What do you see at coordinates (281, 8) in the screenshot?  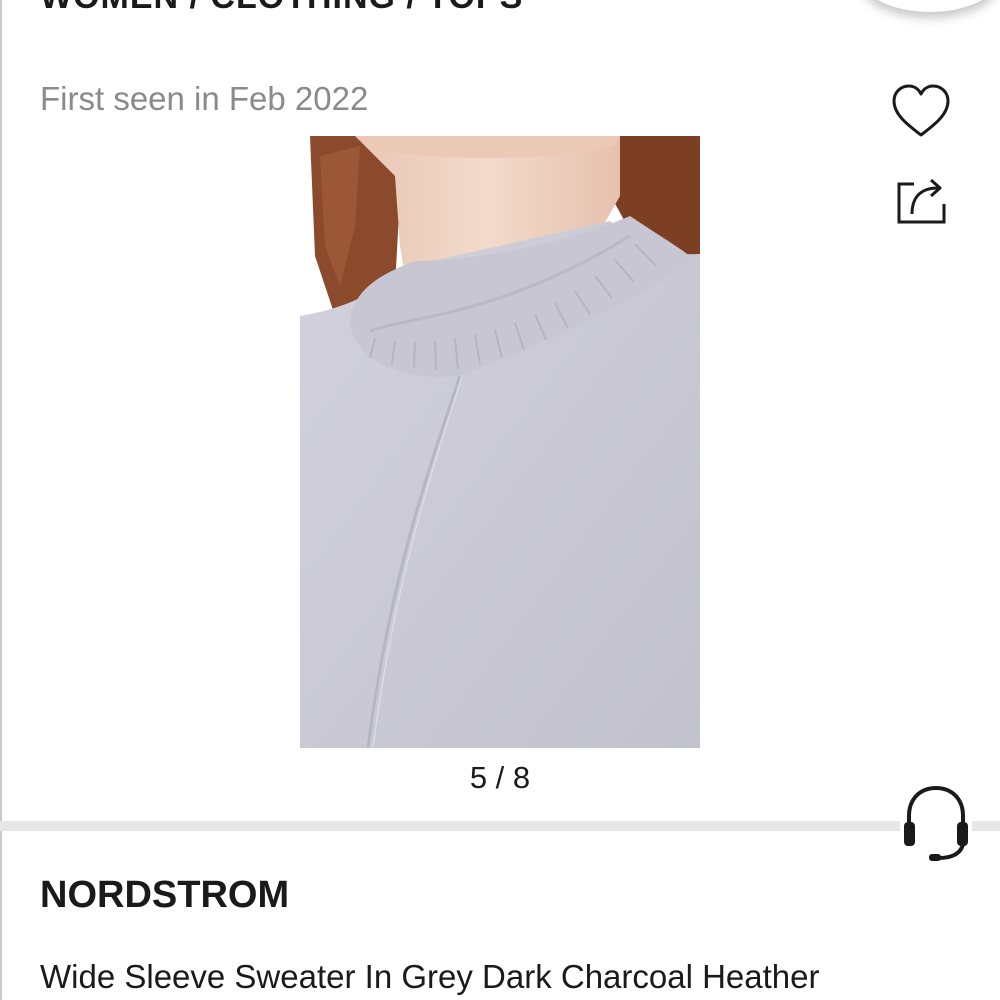 I see `breadcrumb: WOMEN / CLOTHING / TOPS` at bounding box center [281, 8].